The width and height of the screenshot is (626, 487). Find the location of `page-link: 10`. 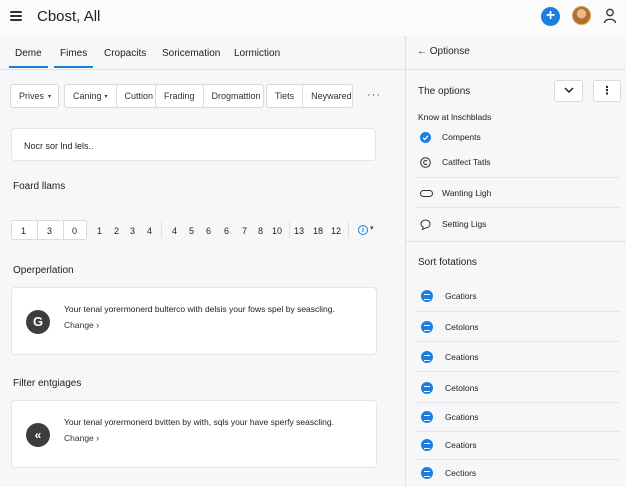

page-link: 10 is located at coordinates (277, 231).